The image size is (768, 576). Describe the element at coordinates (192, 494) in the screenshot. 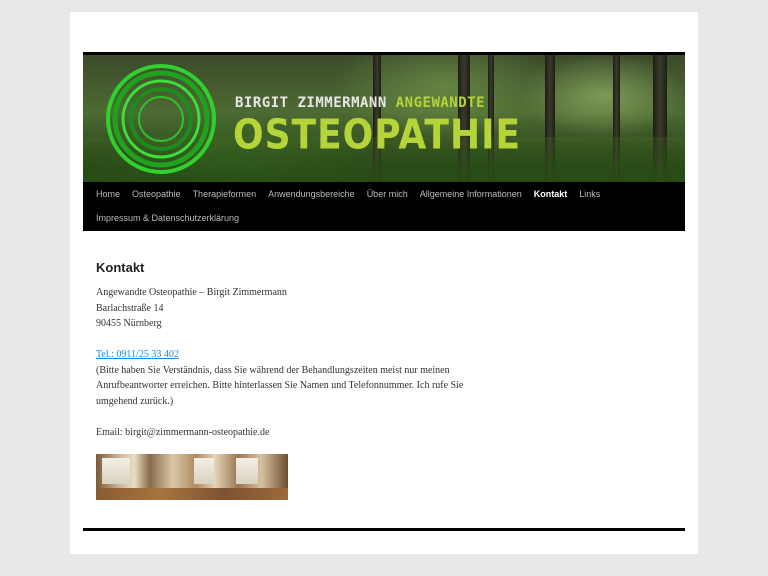

I see `photo-floor` at that location.